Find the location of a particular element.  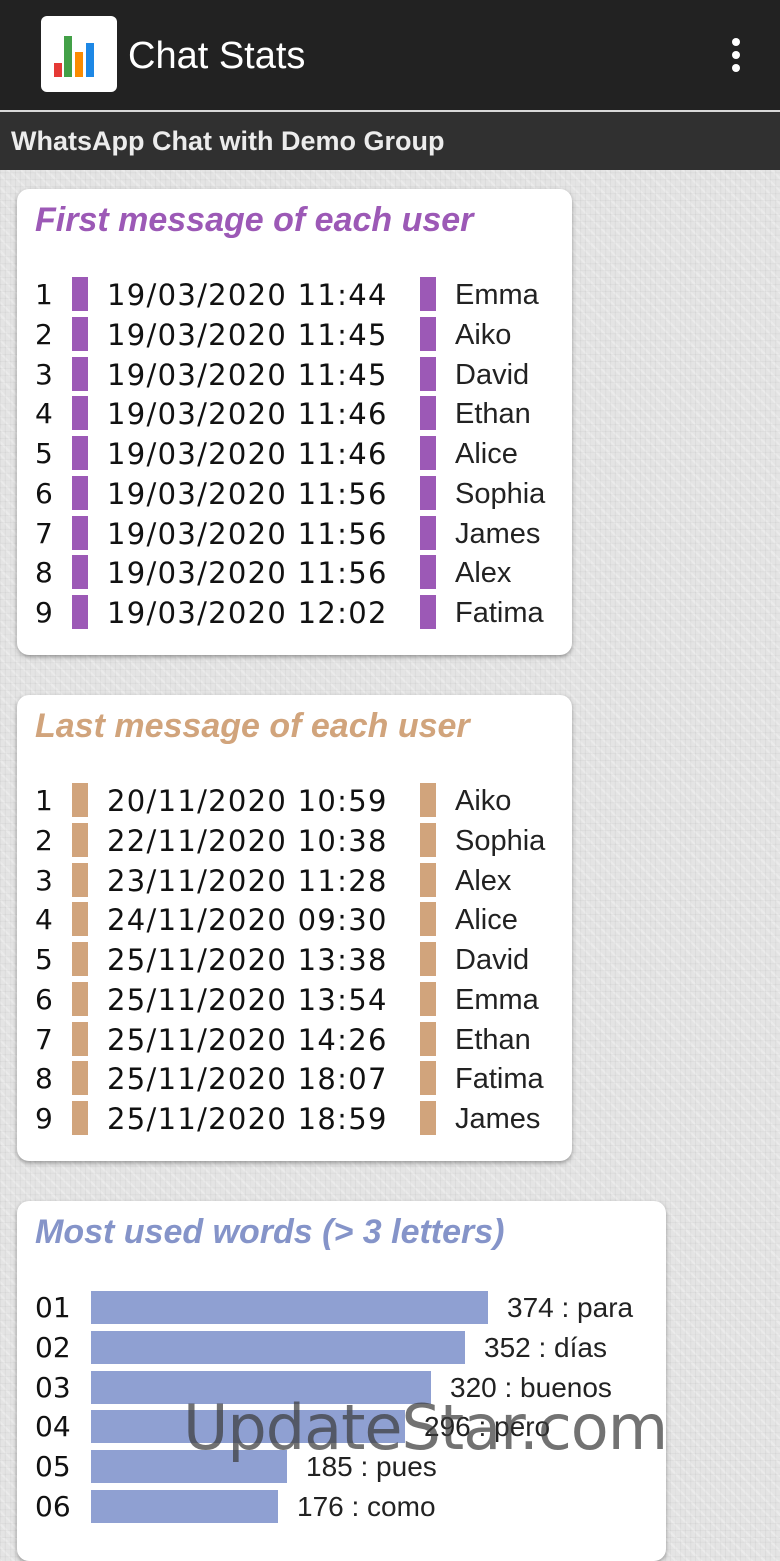

last-message-row: 5 25/11/2020 13:38 David is located at coordinates (295, 960).